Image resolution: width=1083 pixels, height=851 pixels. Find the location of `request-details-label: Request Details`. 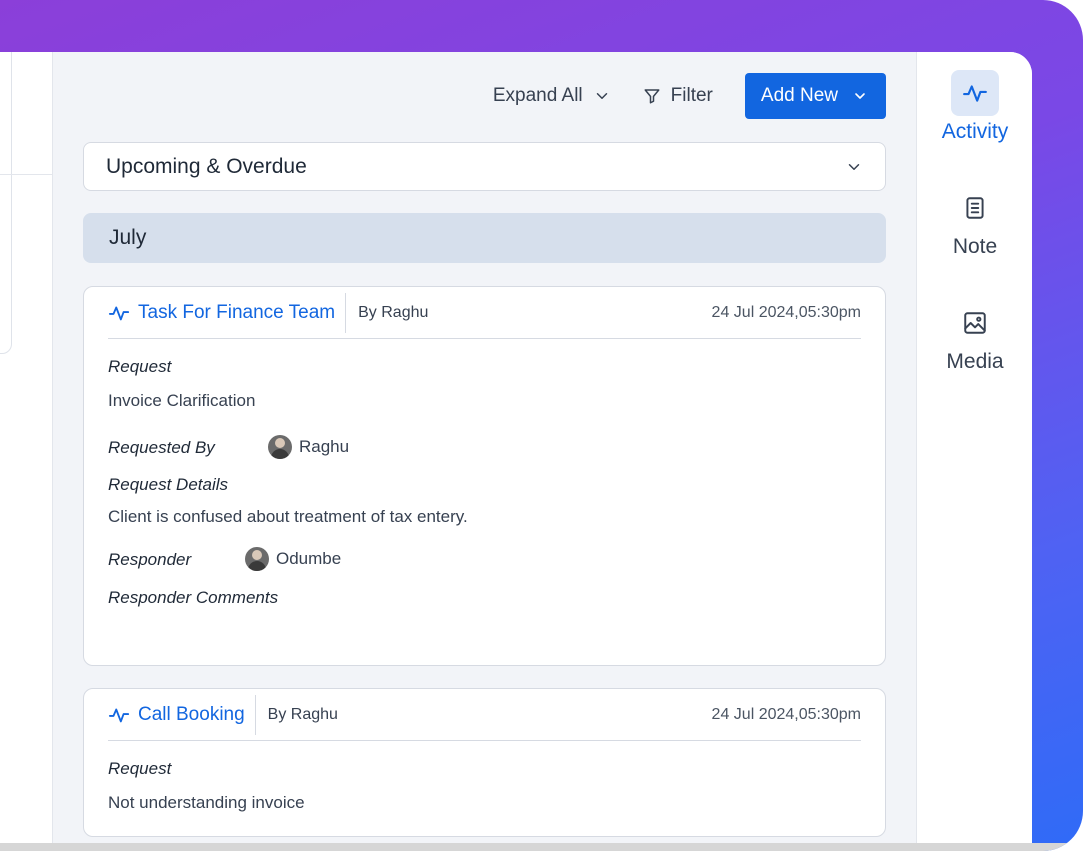

request-details-label: Request Details is located at coordinates (168, 484).